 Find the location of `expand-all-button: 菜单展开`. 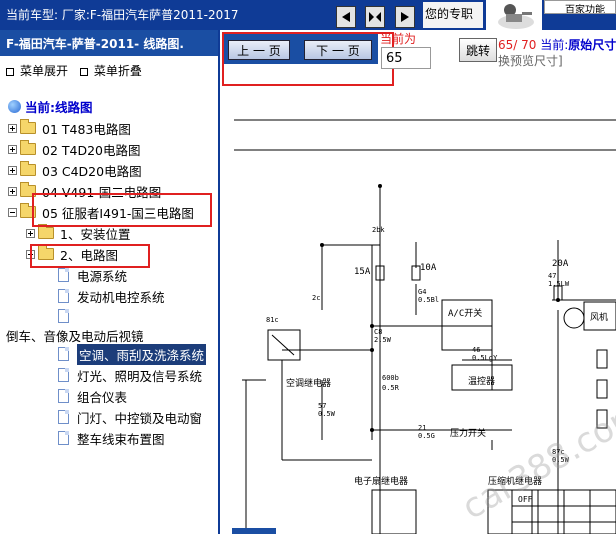

expand-all-button: 菜单展开 is located at coordinates (37, 71).